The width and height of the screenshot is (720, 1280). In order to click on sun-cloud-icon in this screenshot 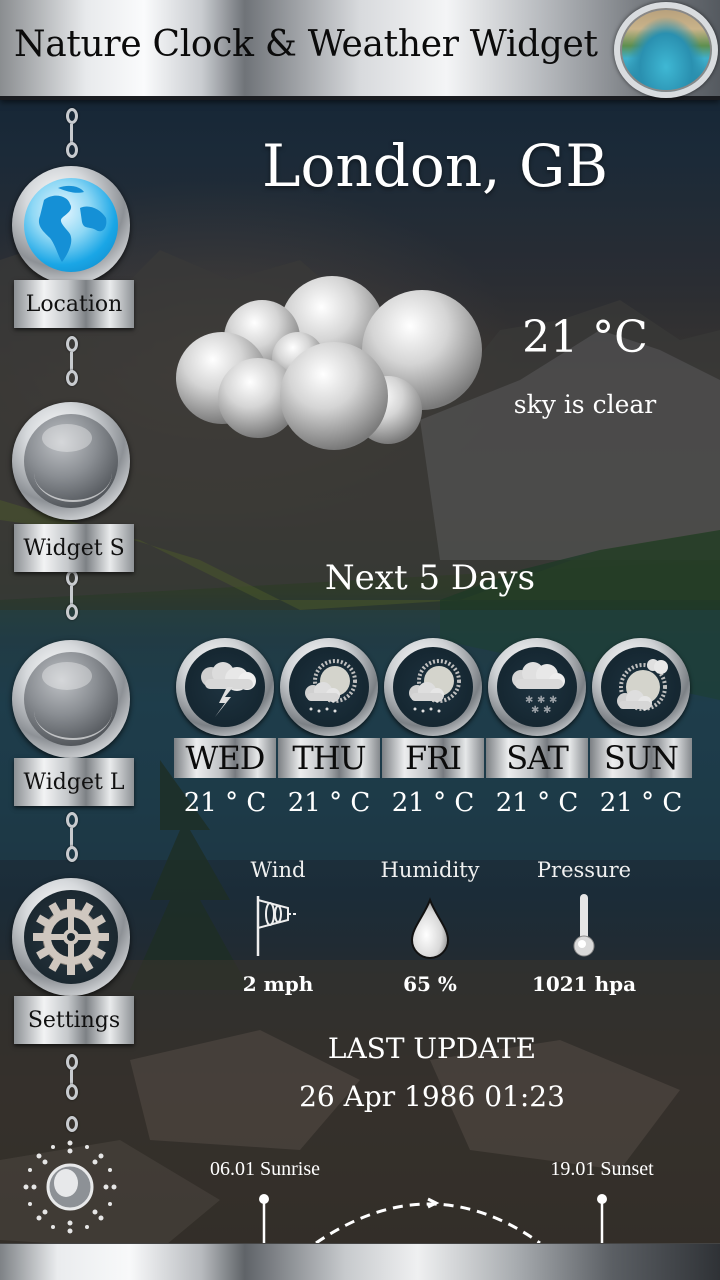, I will do `click(642, 685)`.